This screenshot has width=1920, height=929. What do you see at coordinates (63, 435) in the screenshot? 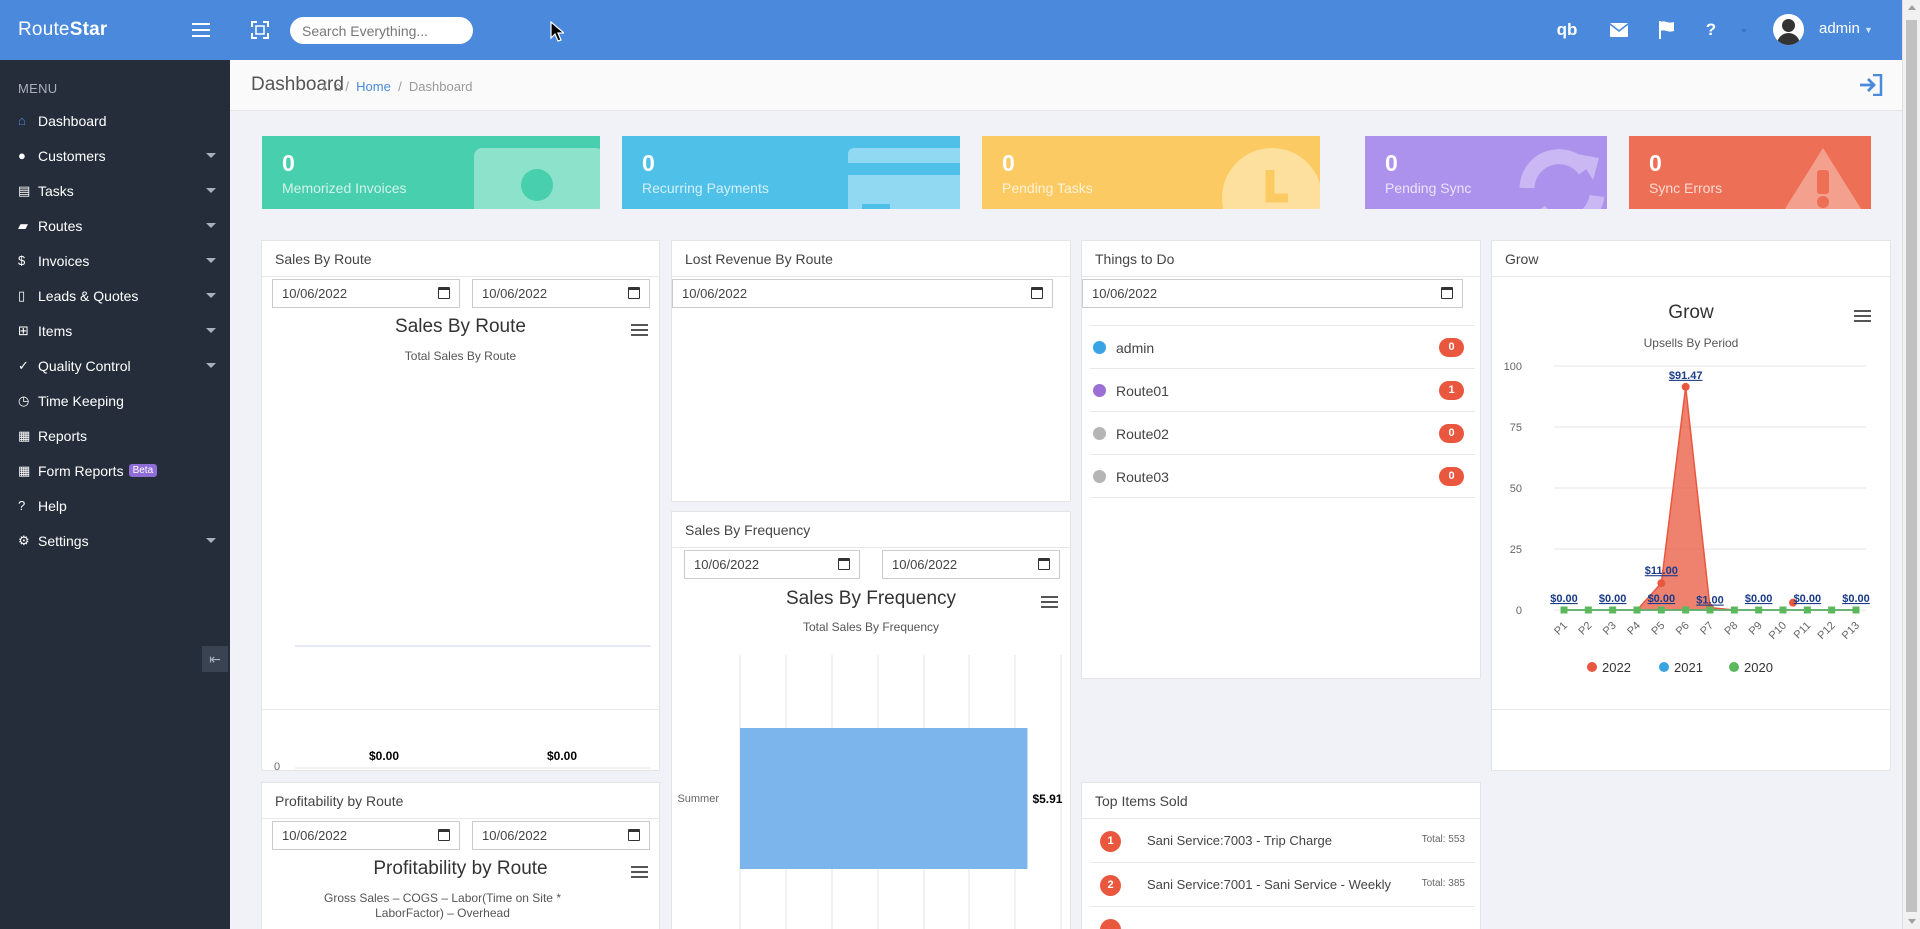
I see `sidebar-item-label: Reports` at bounding box center [63, 435].